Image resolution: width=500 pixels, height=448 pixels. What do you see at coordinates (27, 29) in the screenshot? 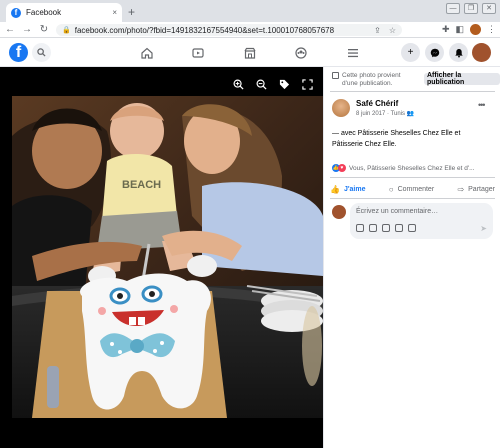
I see `forward-icon: →` at bounding box center [27, 29].